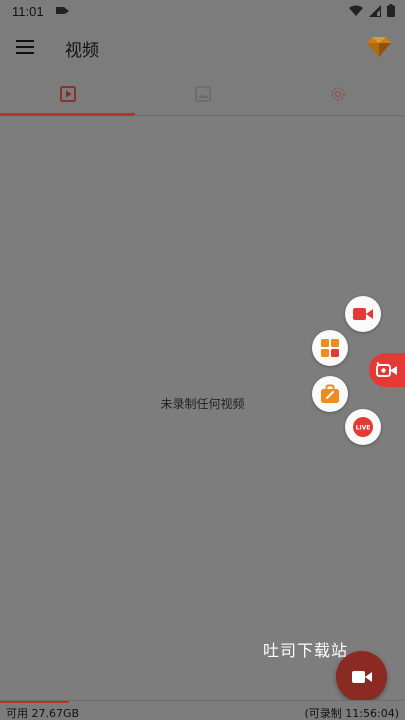 The width and height of the screenshot is (405, 720). I want to click on signal-icon, so click(375, 10).